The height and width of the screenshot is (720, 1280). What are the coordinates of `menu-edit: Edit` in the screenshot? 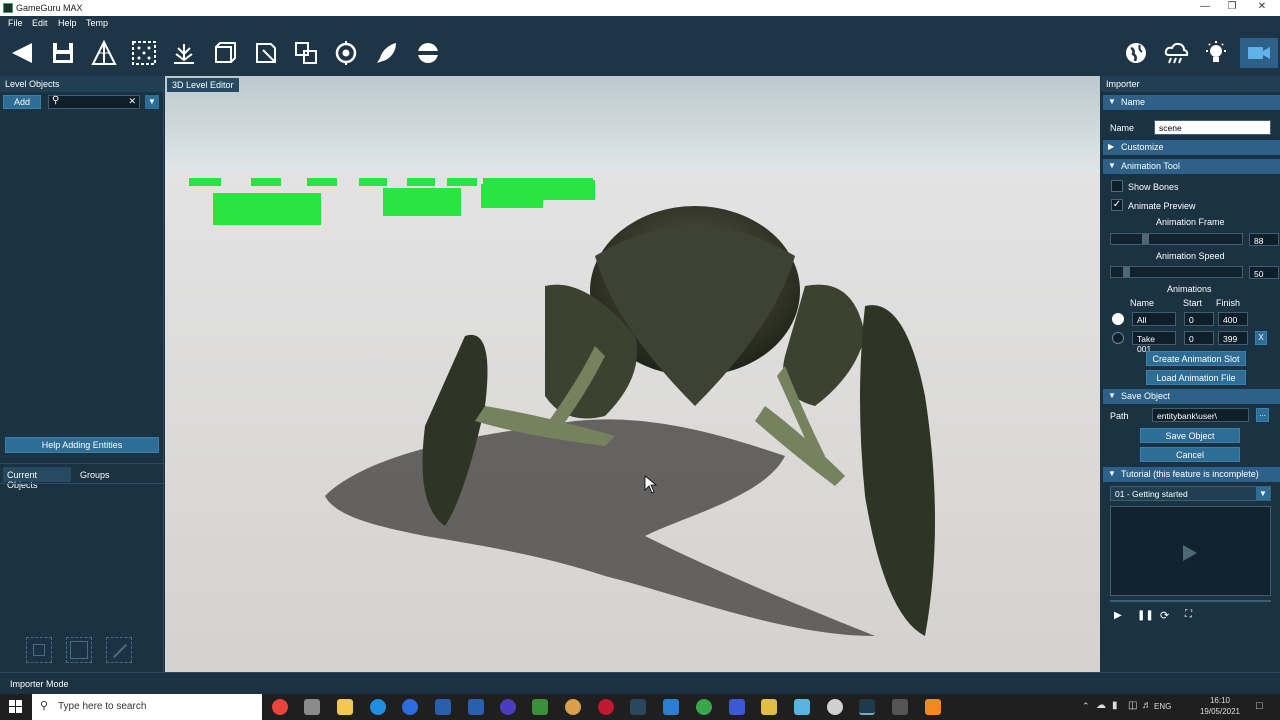 It's located at (40, 23).